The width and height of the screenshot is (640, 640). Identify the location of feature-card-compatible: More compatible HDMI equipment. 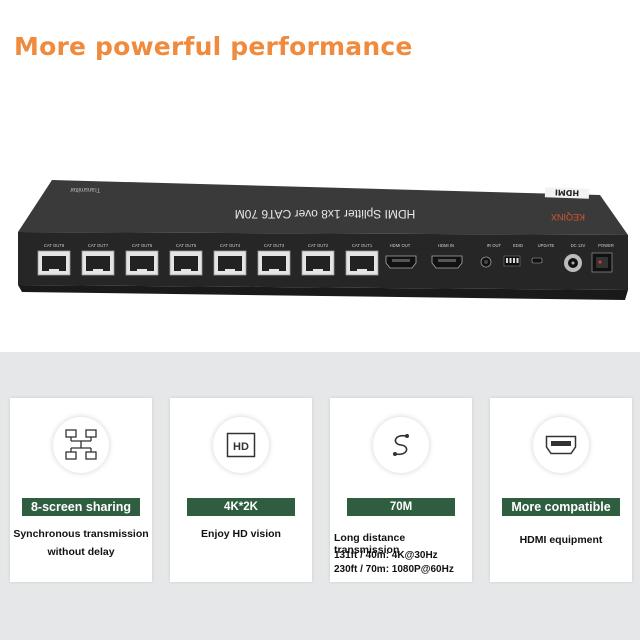
(561, 490).